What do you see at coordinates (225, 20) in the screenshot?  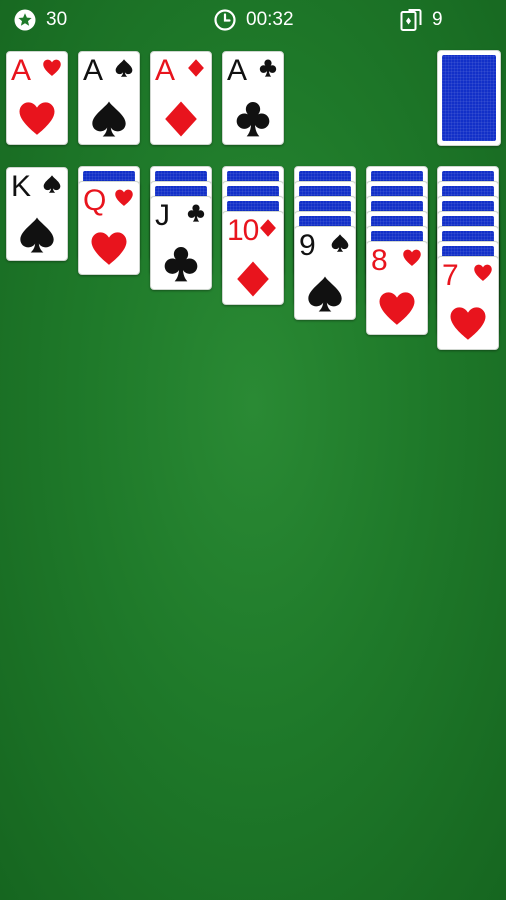 I see `clock-icon` at bounding box center [225, 20].